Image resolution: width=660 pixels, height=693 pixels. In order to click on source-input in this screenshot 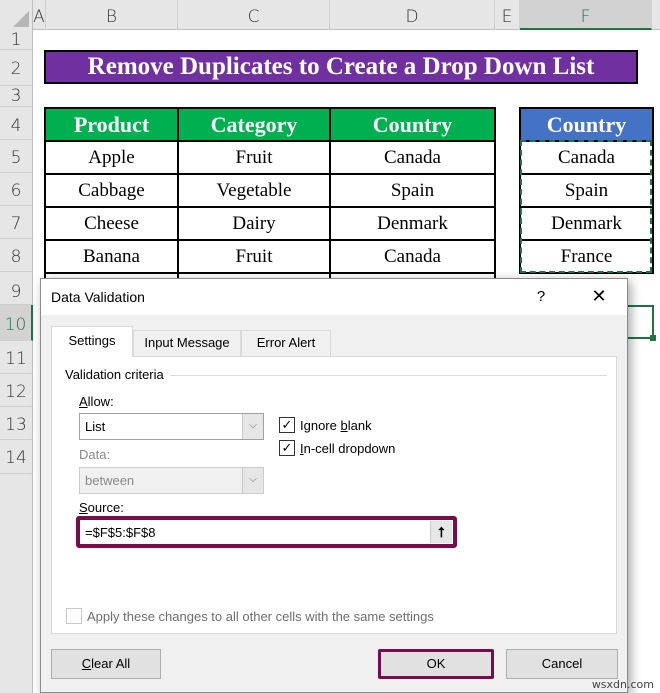, I will do `click(255, 532)`.